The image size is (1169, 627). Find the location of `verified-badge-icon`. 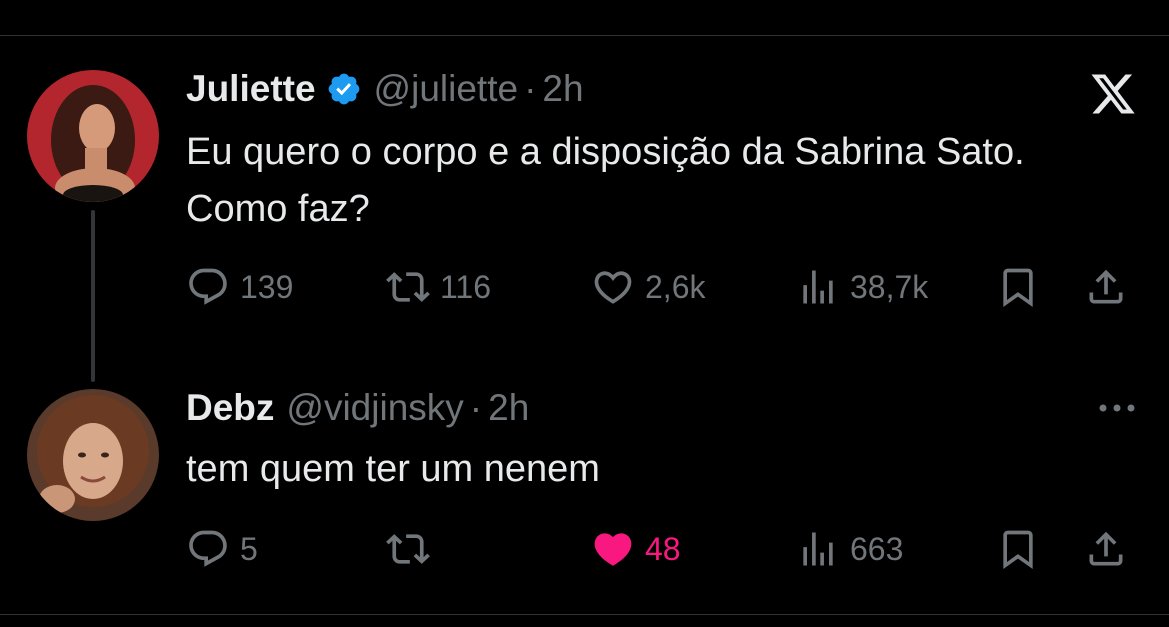

verified-badge-icon is located at coordinates (343, 89).